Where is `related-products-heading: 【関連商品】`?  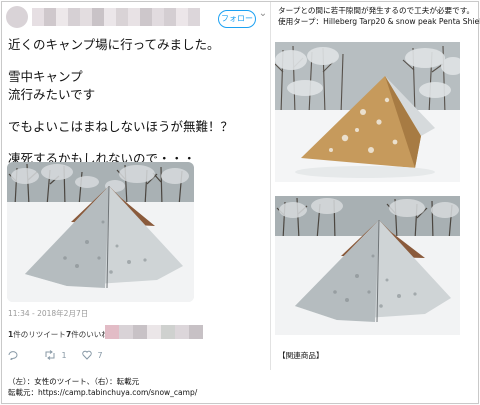 related-products-heading: 【関連商品】 is located at coordinates (301, 355).